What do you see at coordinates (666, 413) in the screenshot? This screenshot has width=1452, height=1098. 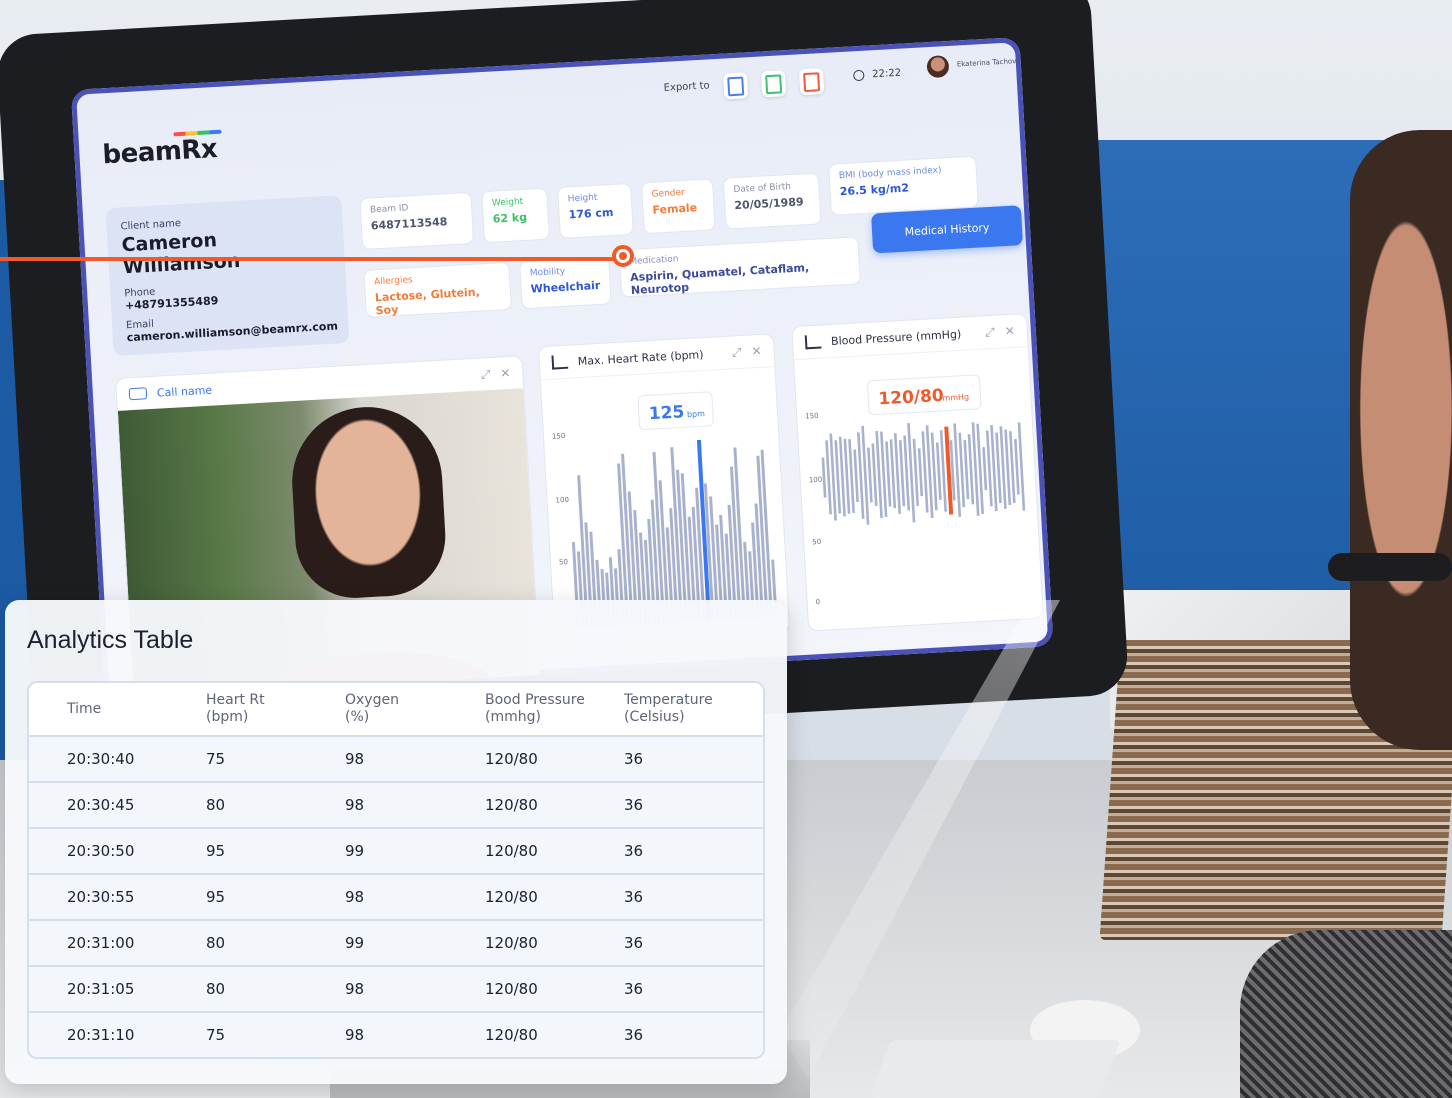 I see `hr-callout-value: 125` at bounding box center [666, 413].